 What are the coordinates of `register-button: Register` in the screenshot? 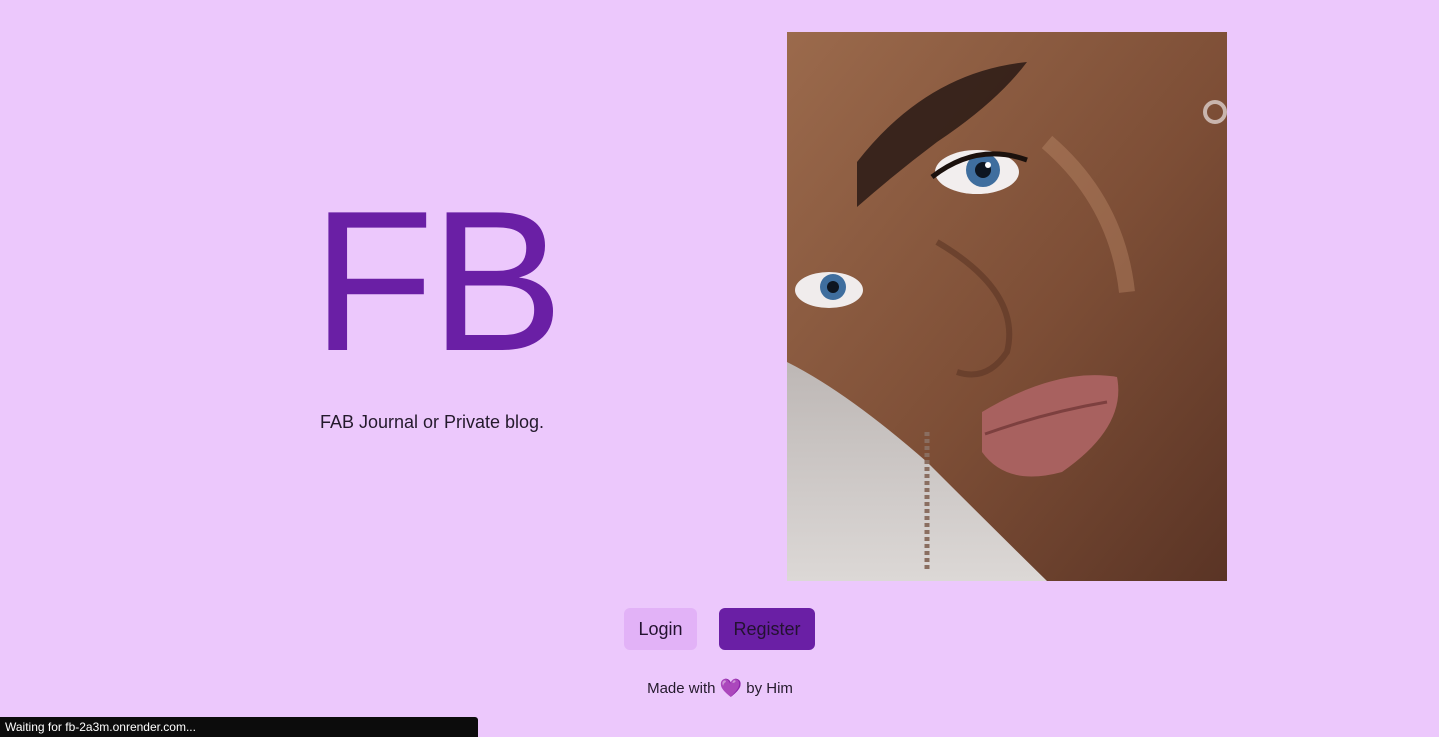 It's located at (767, 629).